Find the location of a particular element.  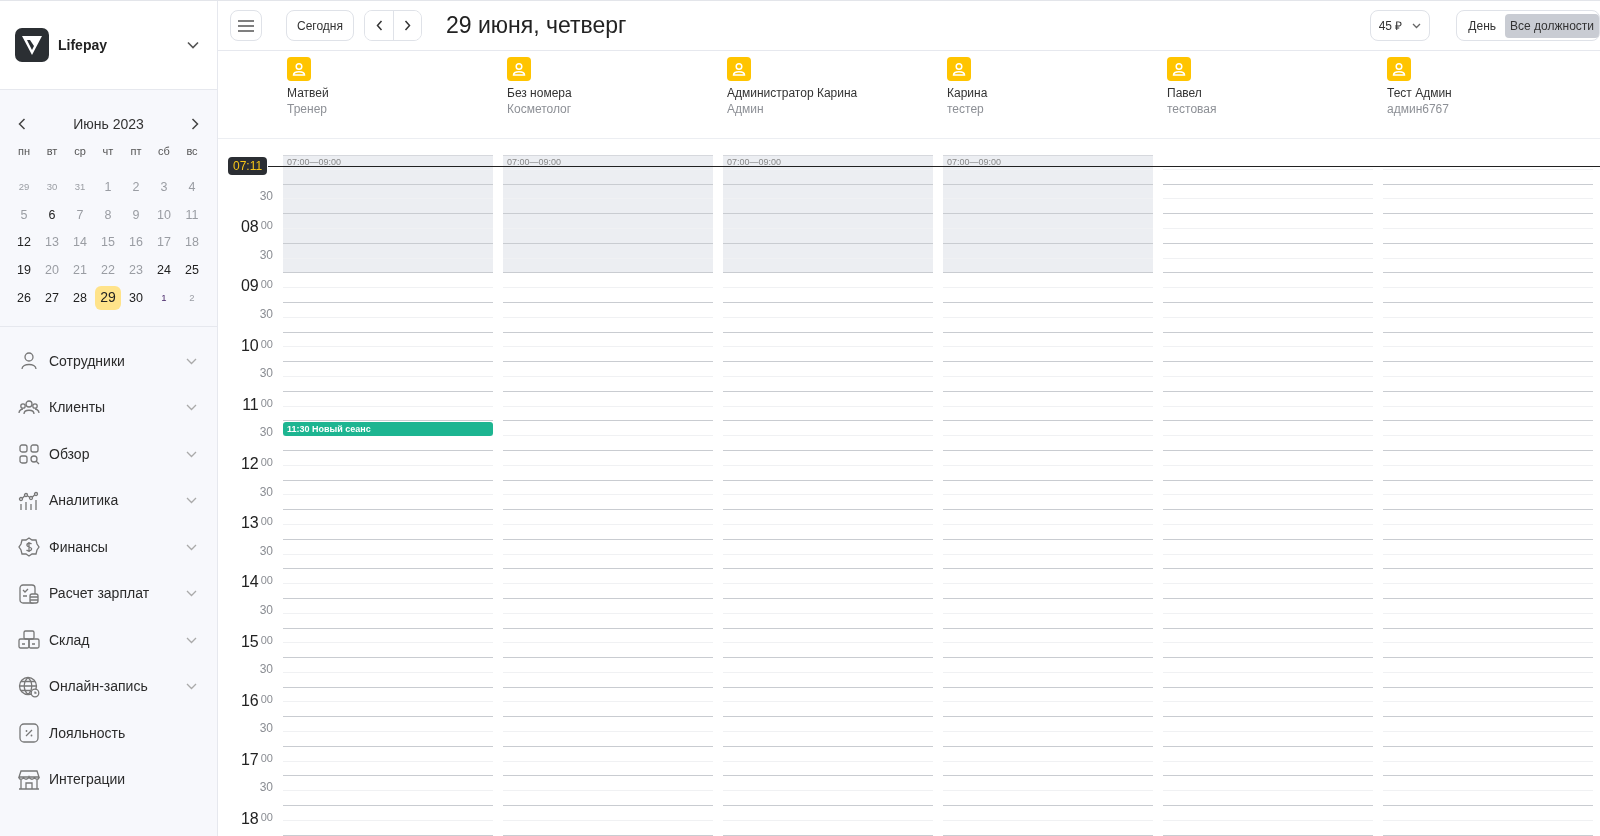

calendar-day: 27 is located at coordinates (52, 297).